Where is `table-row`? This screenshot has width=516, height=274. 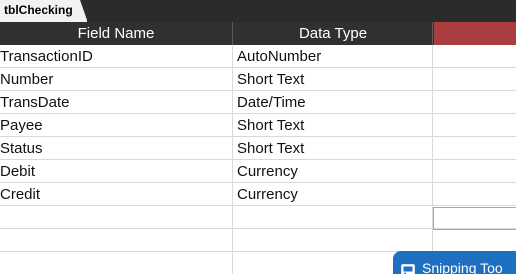 table-row is located at coordinates (258, 240).